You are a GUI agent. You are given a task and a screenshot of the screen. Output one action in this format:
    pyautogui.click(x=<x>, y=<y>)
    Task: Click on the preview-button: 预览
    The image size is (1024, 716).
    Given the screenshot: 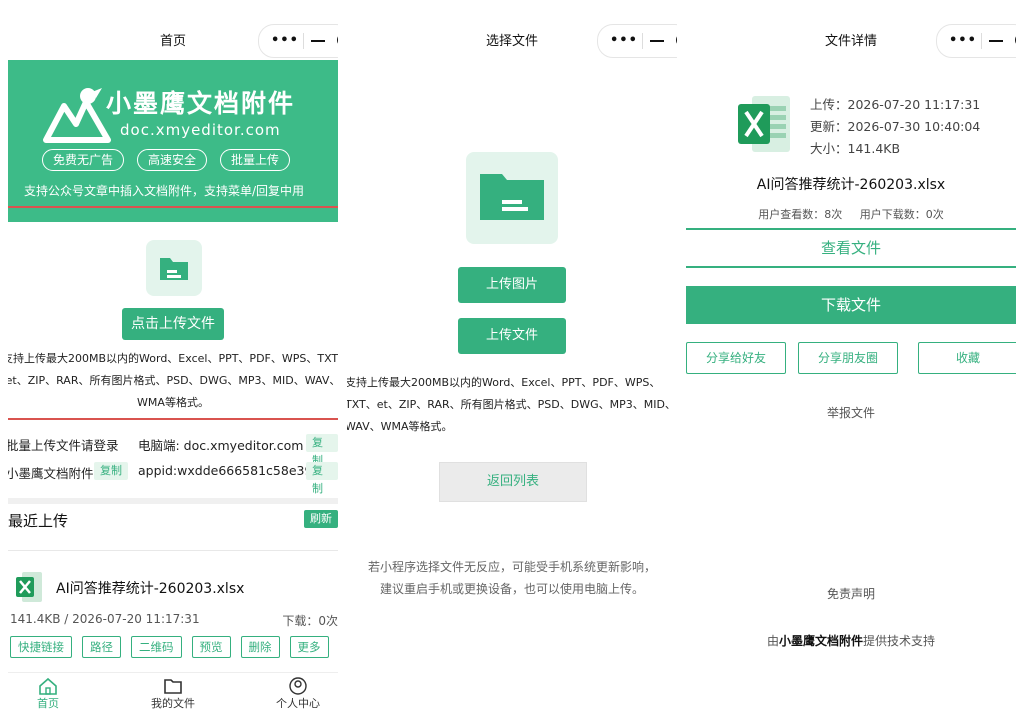 What is the action you would take?
    pyautogui.click(x=211, y=647)
    